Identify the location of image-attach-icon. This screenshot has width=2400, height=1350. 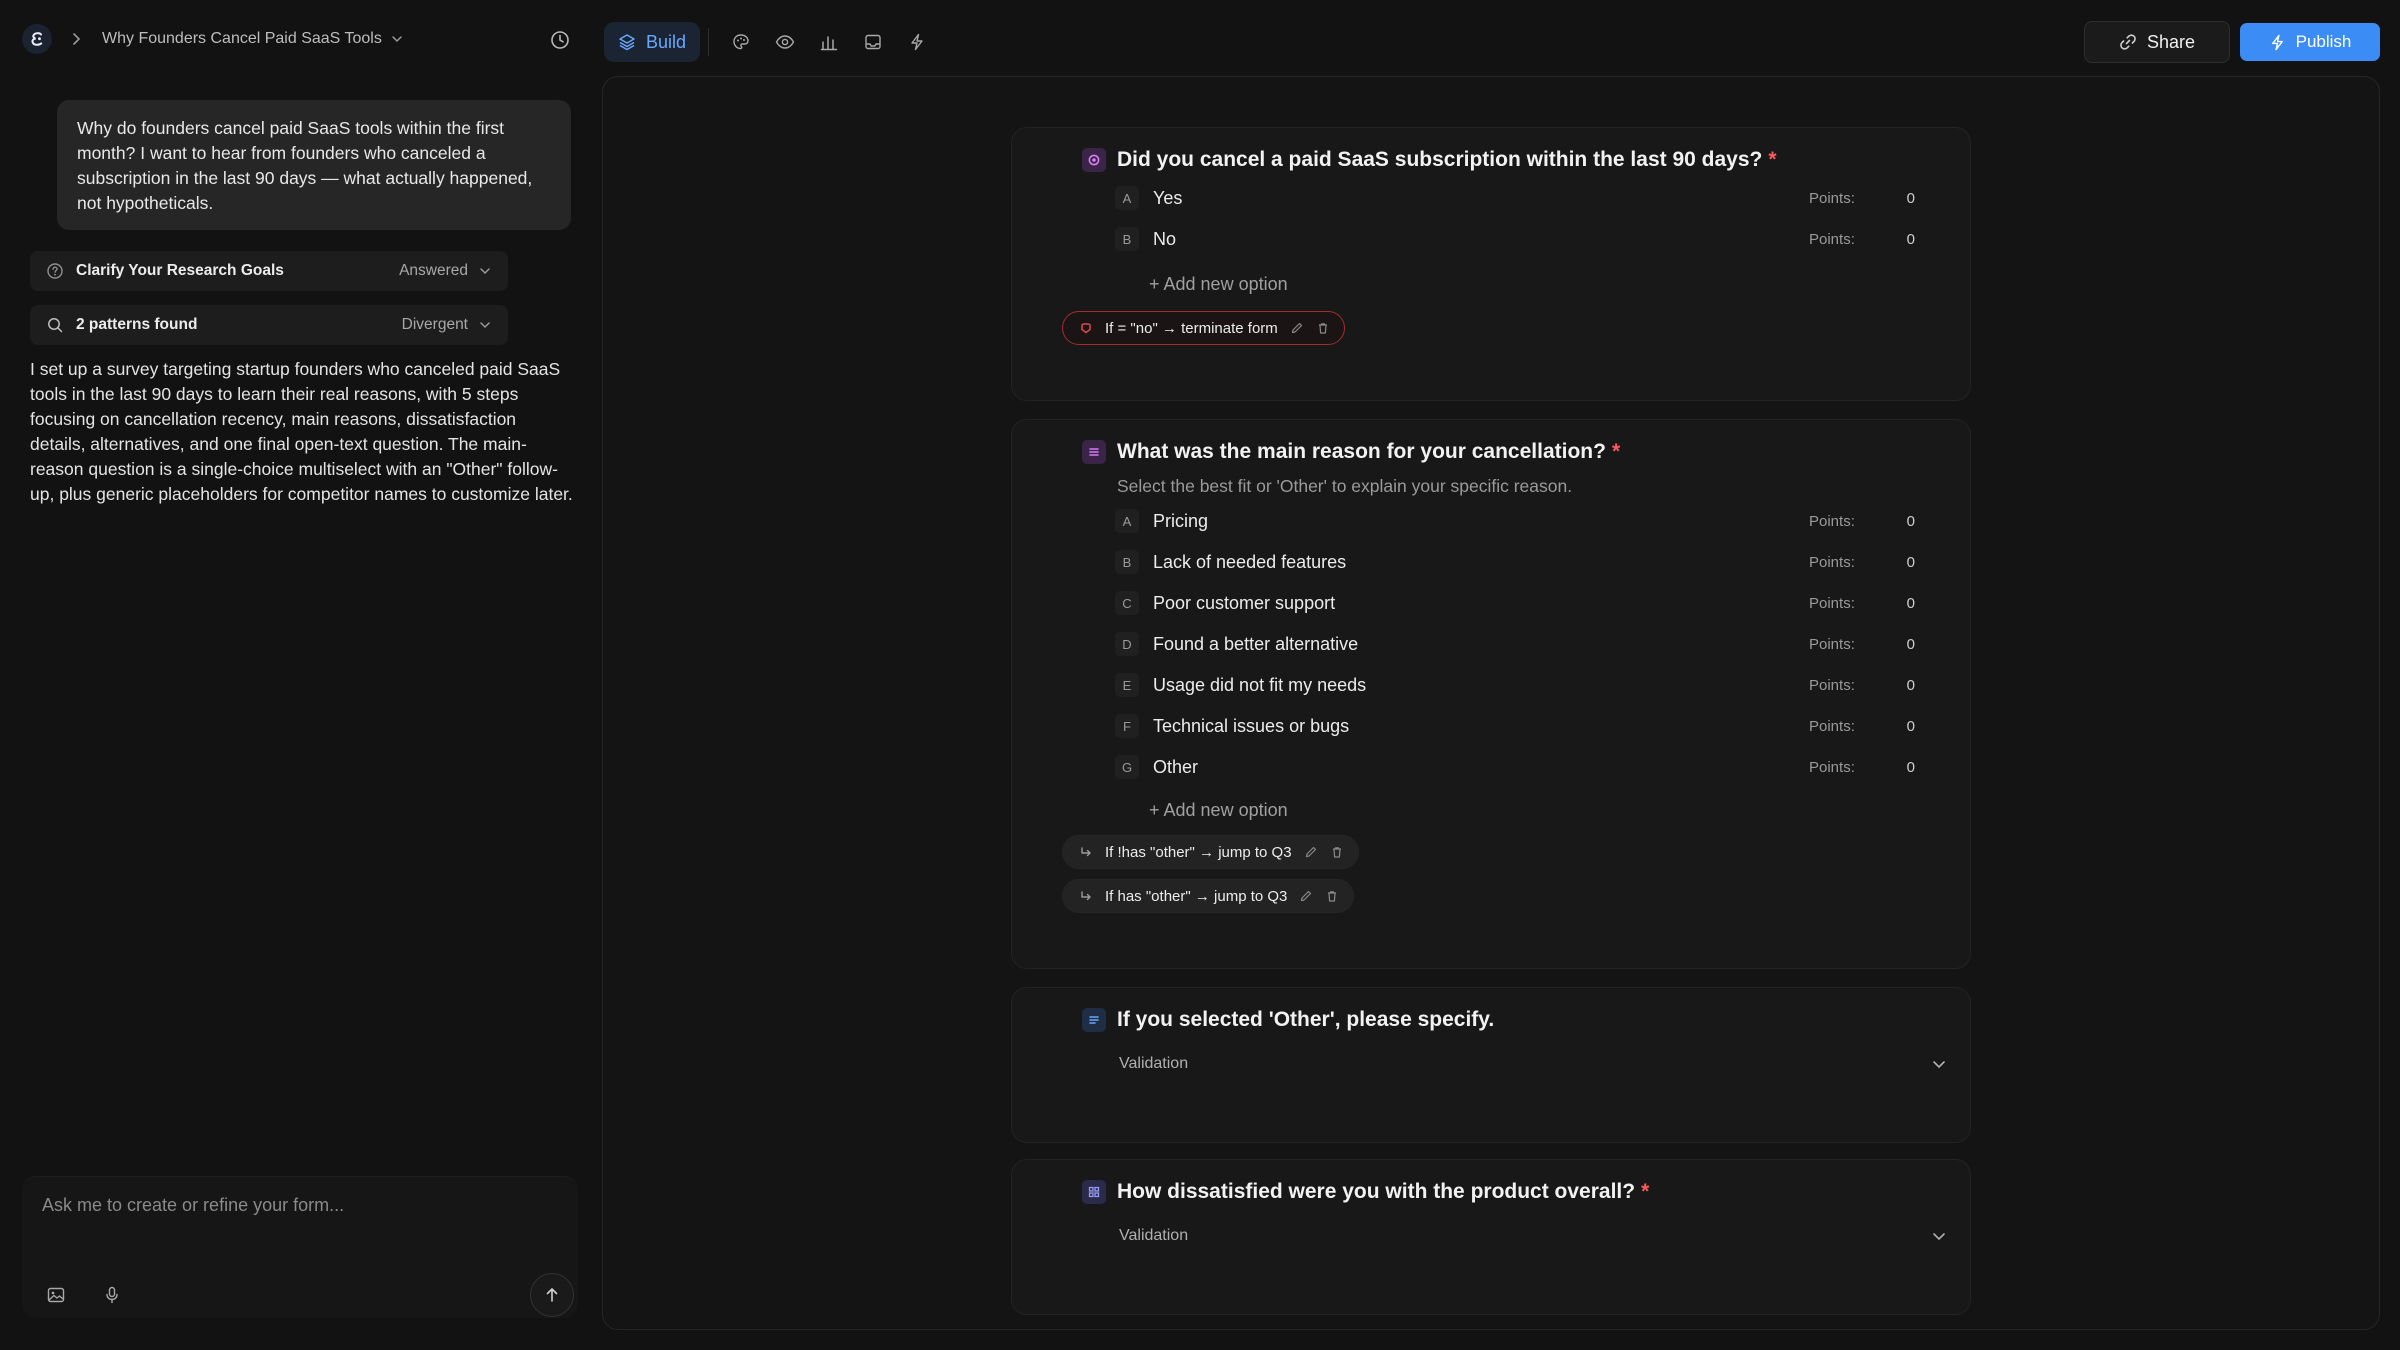
(56, 1295).